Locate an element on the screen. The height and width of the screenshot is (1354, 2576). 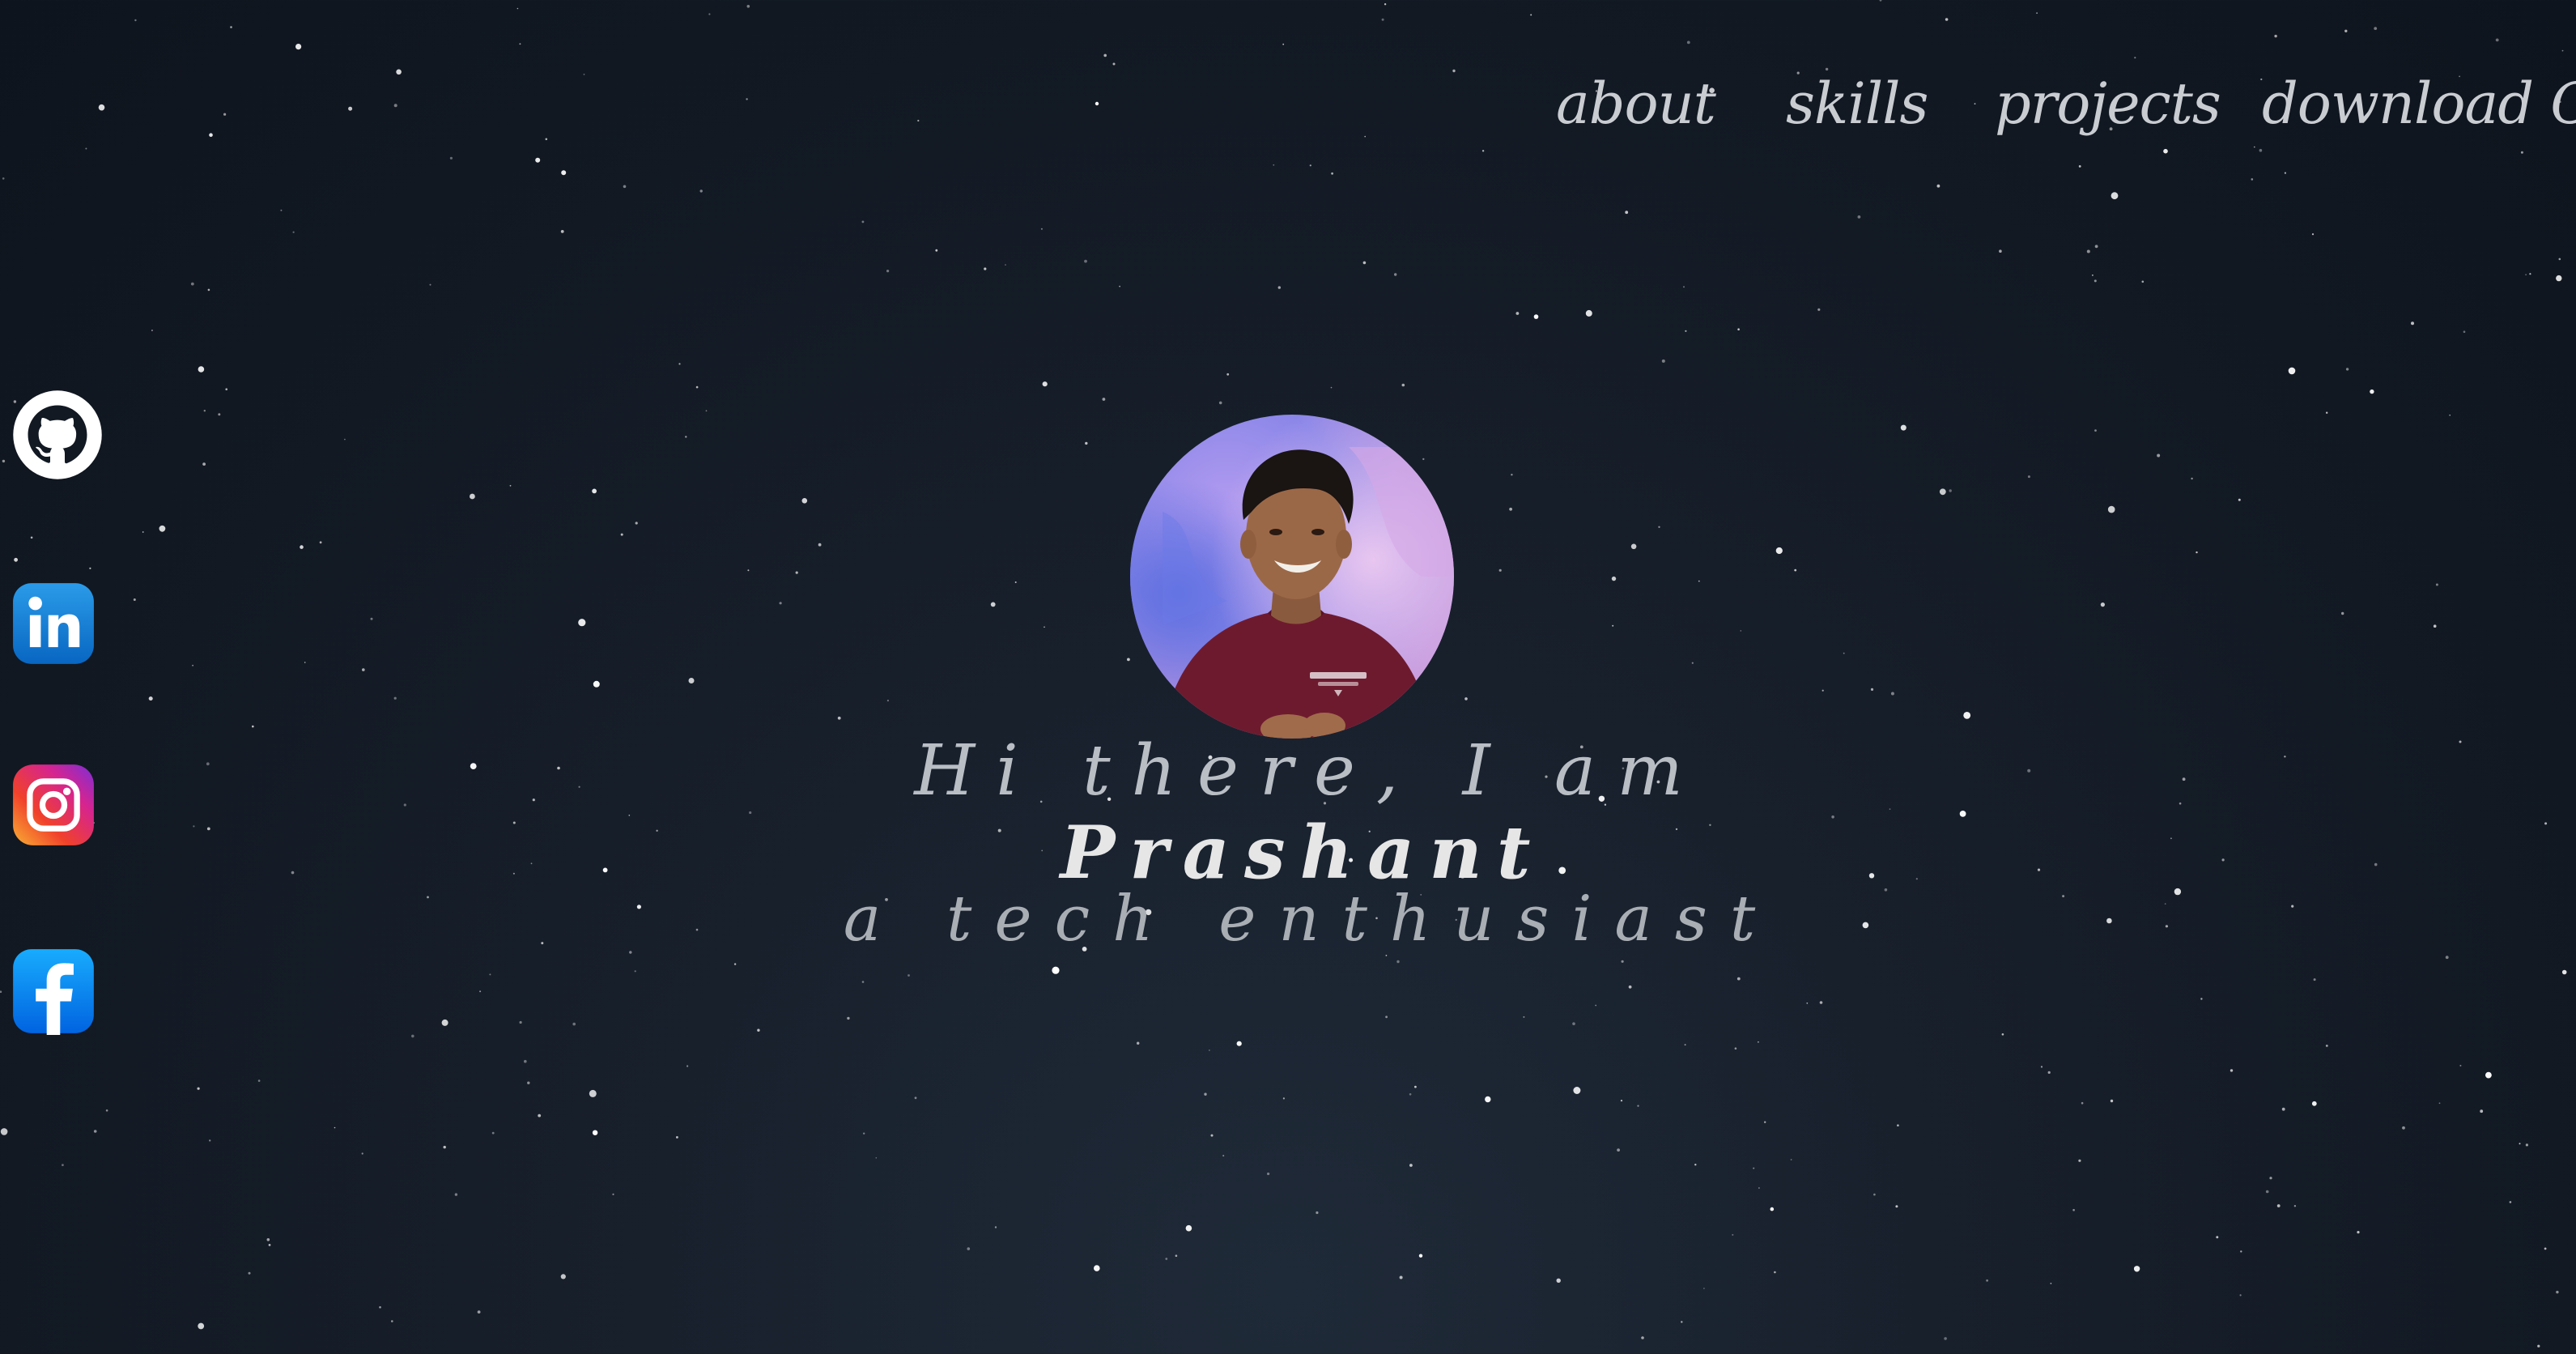
linkedin-link is located at coordinates (54, 623).